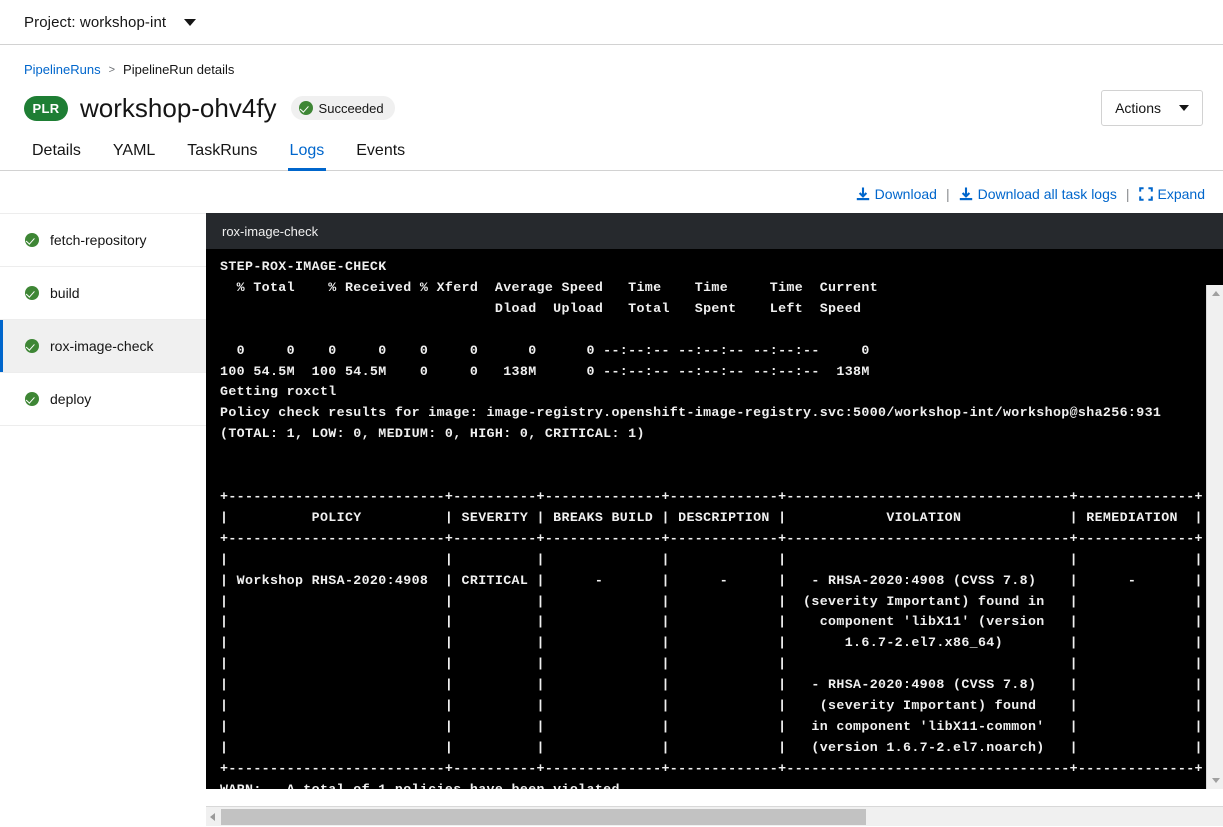  I want to click on tab-events: Events, so click(380, 156).